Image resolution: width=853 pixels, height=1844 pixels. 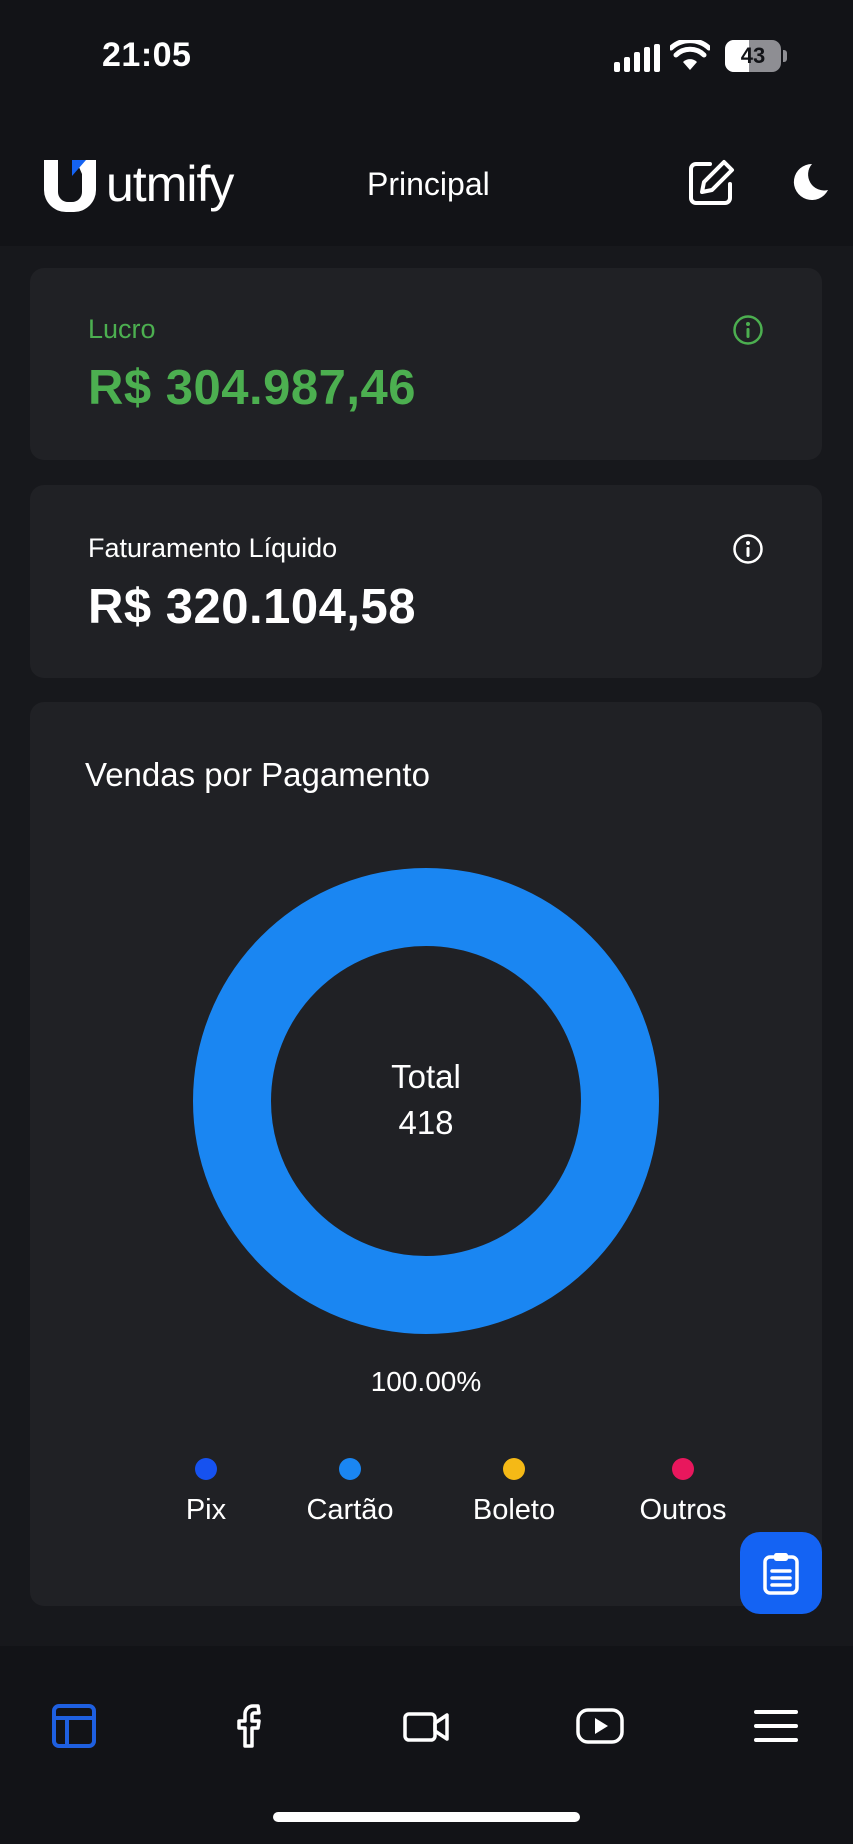 I want to click on wifi-icon, so click(x=690, y=55).